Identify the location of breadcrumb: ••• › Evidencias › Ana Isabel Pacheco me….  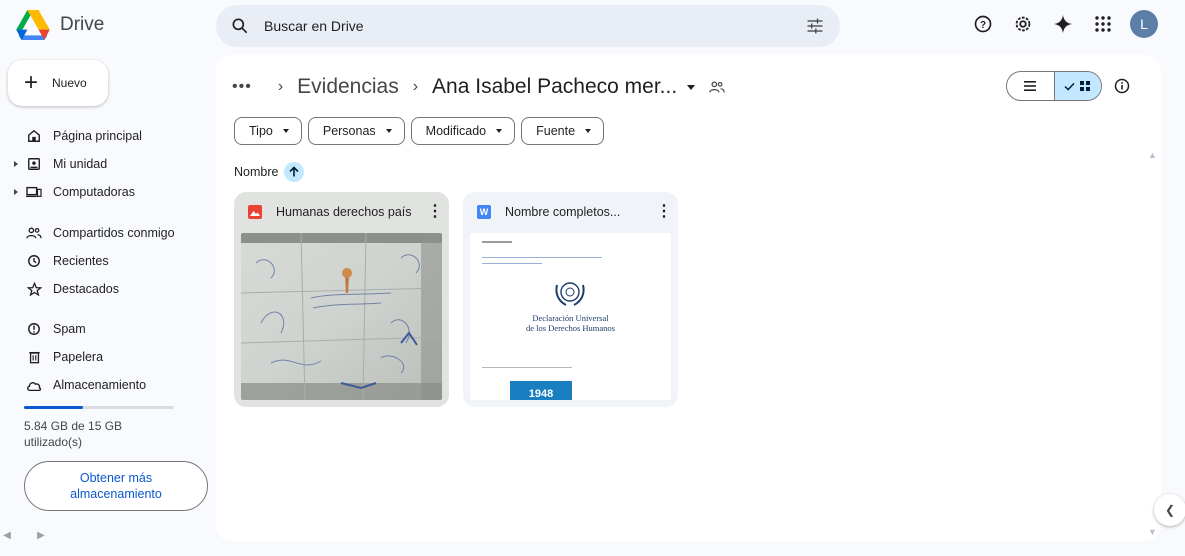
(478, 87).